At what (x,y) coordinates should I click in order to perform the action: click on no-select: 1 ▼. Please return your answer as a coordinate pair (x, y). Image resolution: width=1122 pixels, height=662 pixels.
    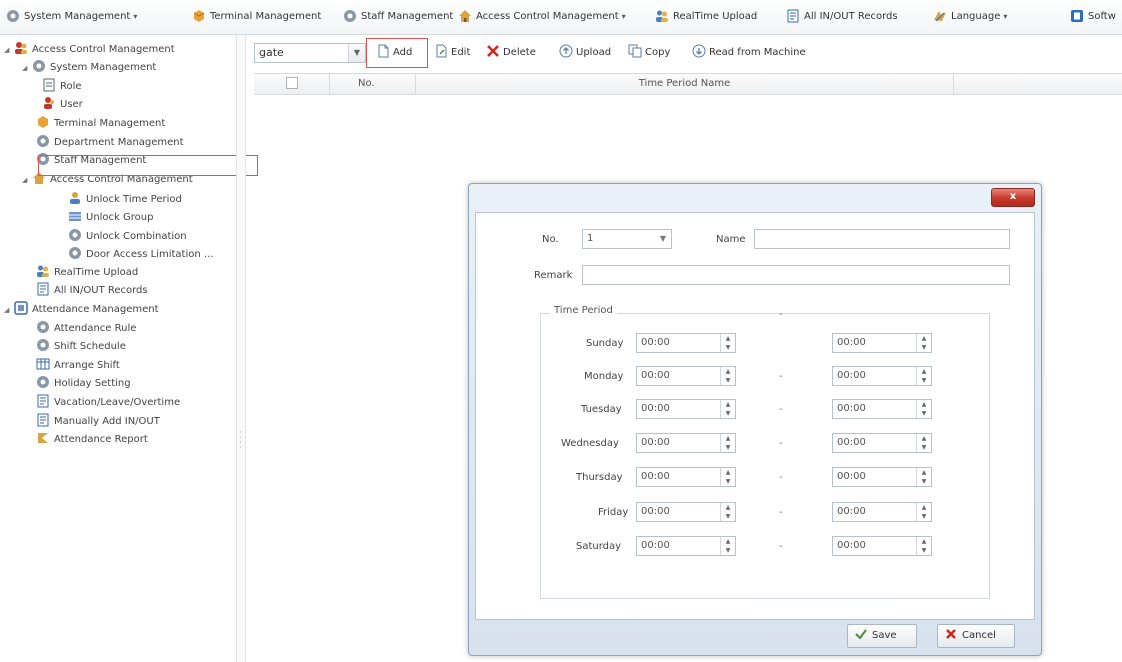
    Looking at the image, I should click on (627, 239).